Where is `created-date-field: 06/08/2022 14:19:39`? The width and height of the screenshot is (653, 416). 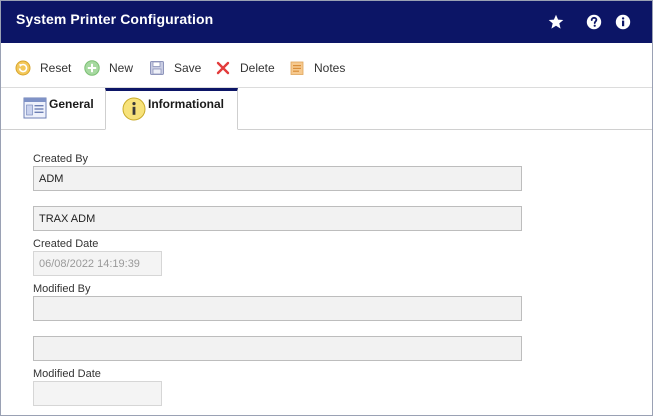
created-date-field: 06/08/2022 14:19:39 is located at coordinates (97, 263).